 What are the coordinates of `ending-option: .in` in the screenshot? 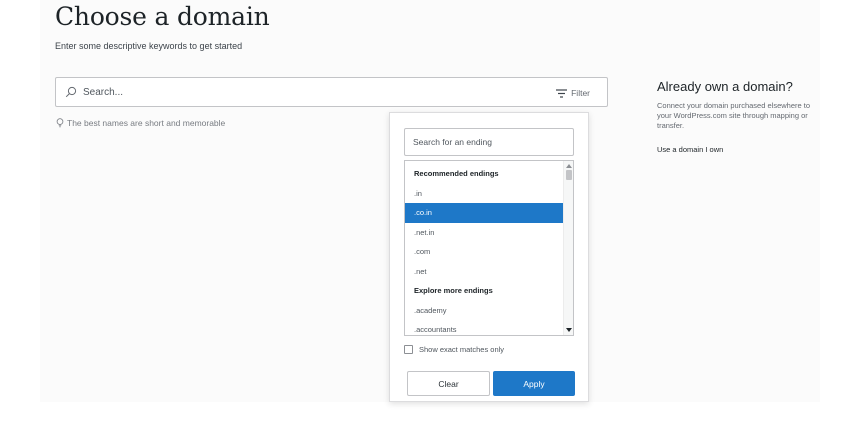 It's located at (485, 194).